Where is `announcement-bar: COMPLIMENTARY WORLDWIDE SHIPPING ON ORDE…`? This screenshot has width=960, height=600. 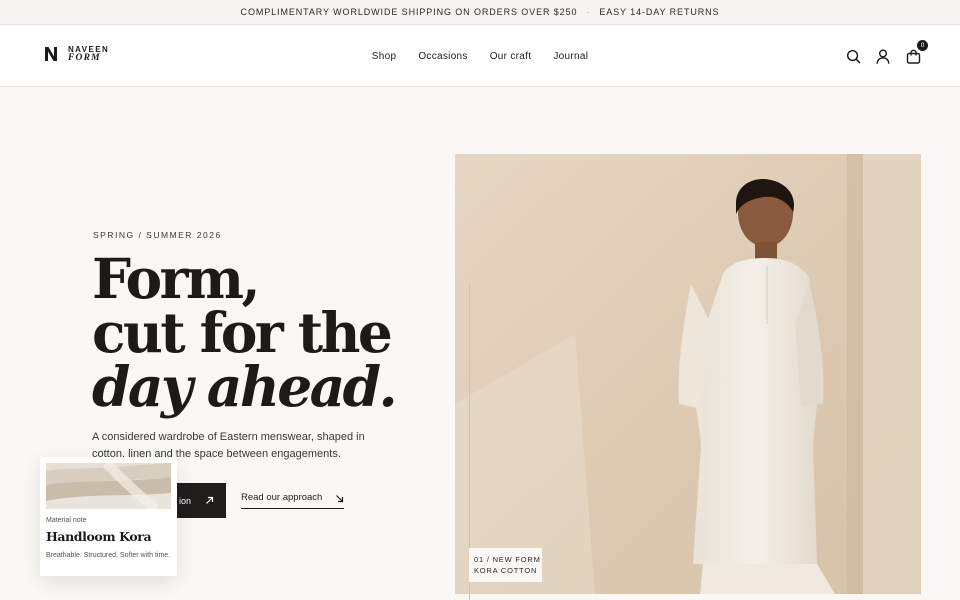
announcement-bar: COMPLIMENTARY WORLDWIDE SHIPPING ON ORDE… is located at coordinates (480, 12).